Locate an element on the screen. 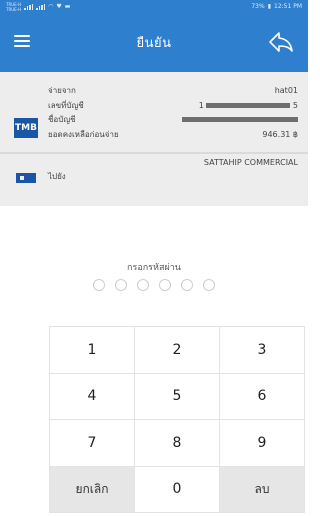 The width and height of the screenshot is (320, 516). redacted-account-no is located at coordinates (248, 105).